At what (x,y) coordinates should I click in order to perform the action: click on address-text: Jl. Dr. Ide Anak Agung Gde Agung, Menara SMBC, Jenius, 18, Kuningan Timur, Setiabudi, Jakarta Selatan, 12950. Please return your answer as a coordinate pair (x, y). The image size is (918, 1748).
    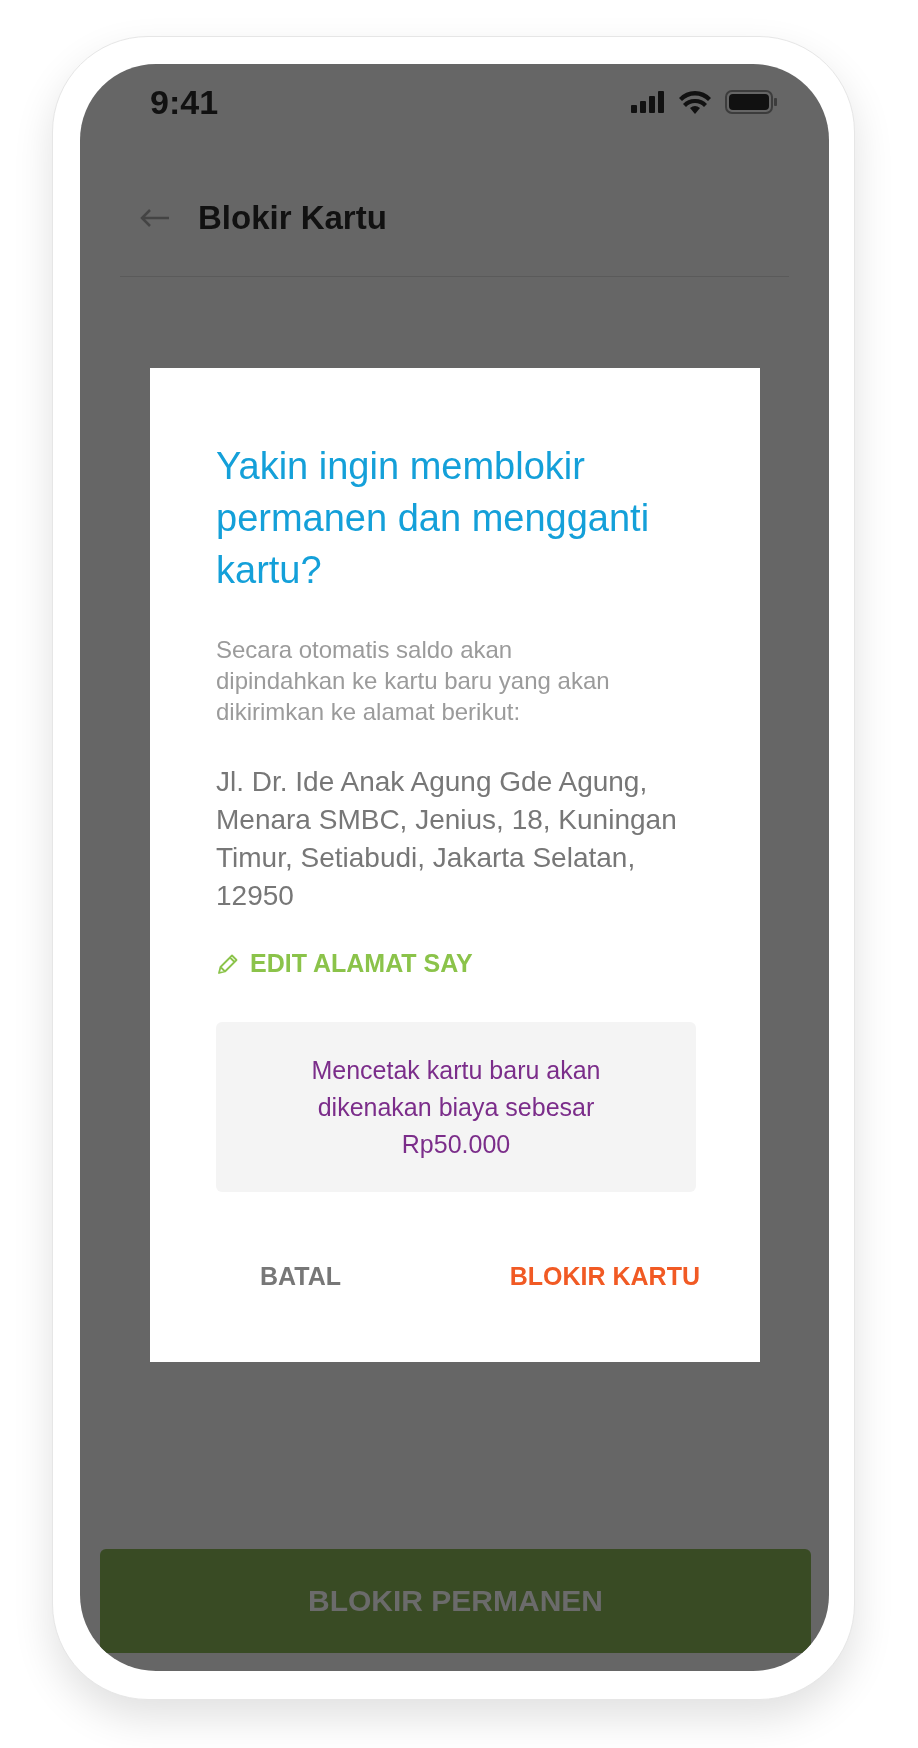
    Looking at the image, I should click on (447, 839).